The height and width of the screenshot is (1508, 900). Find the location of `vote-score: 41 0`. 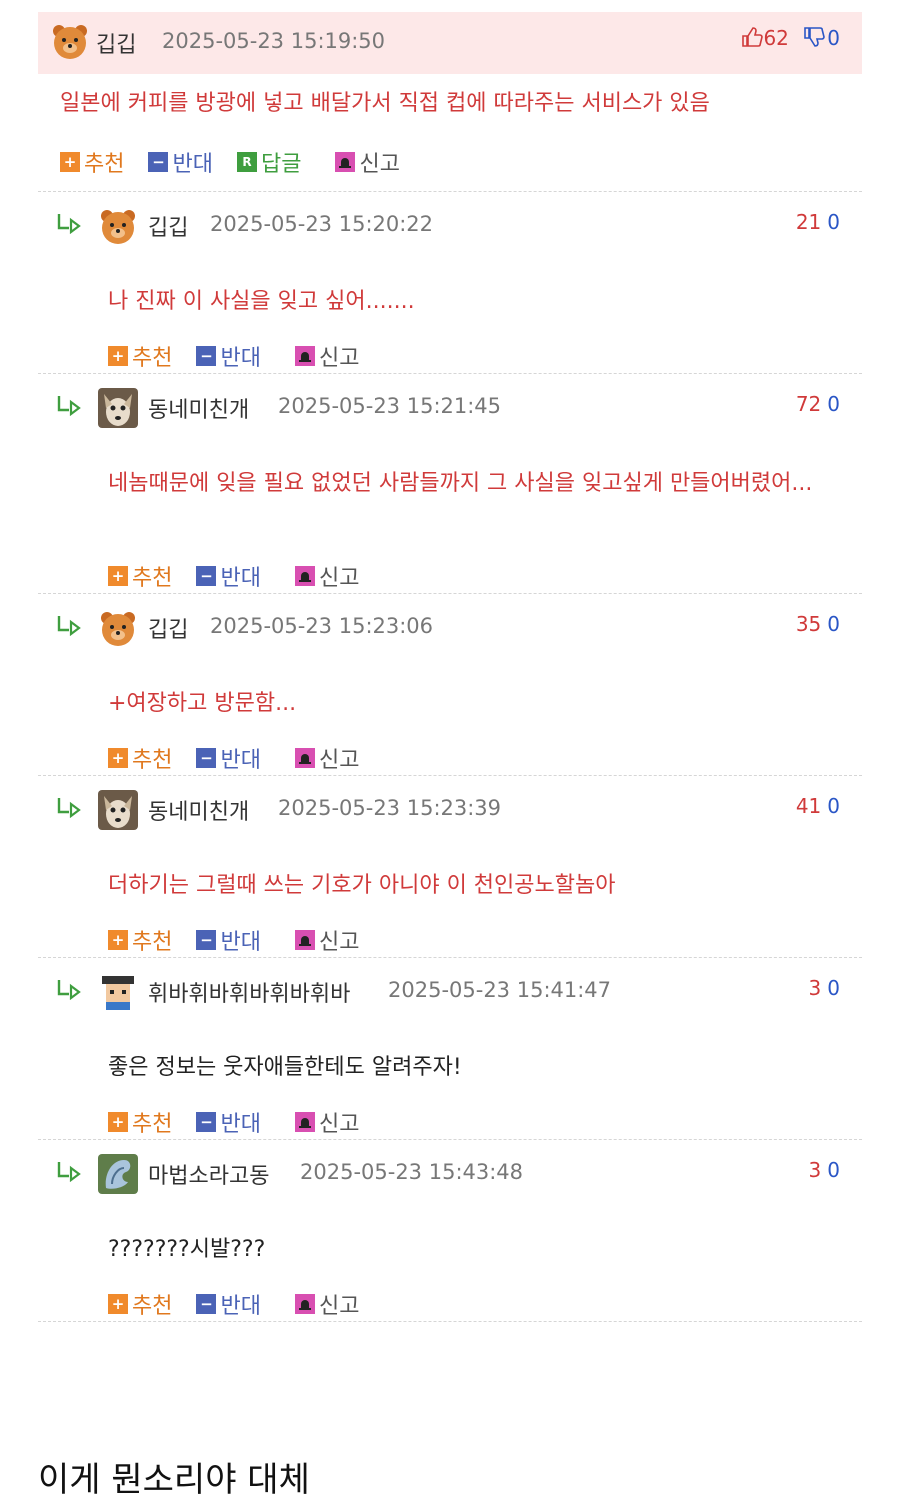

vote-score: 41 0 is located at coordinates (818, 806).